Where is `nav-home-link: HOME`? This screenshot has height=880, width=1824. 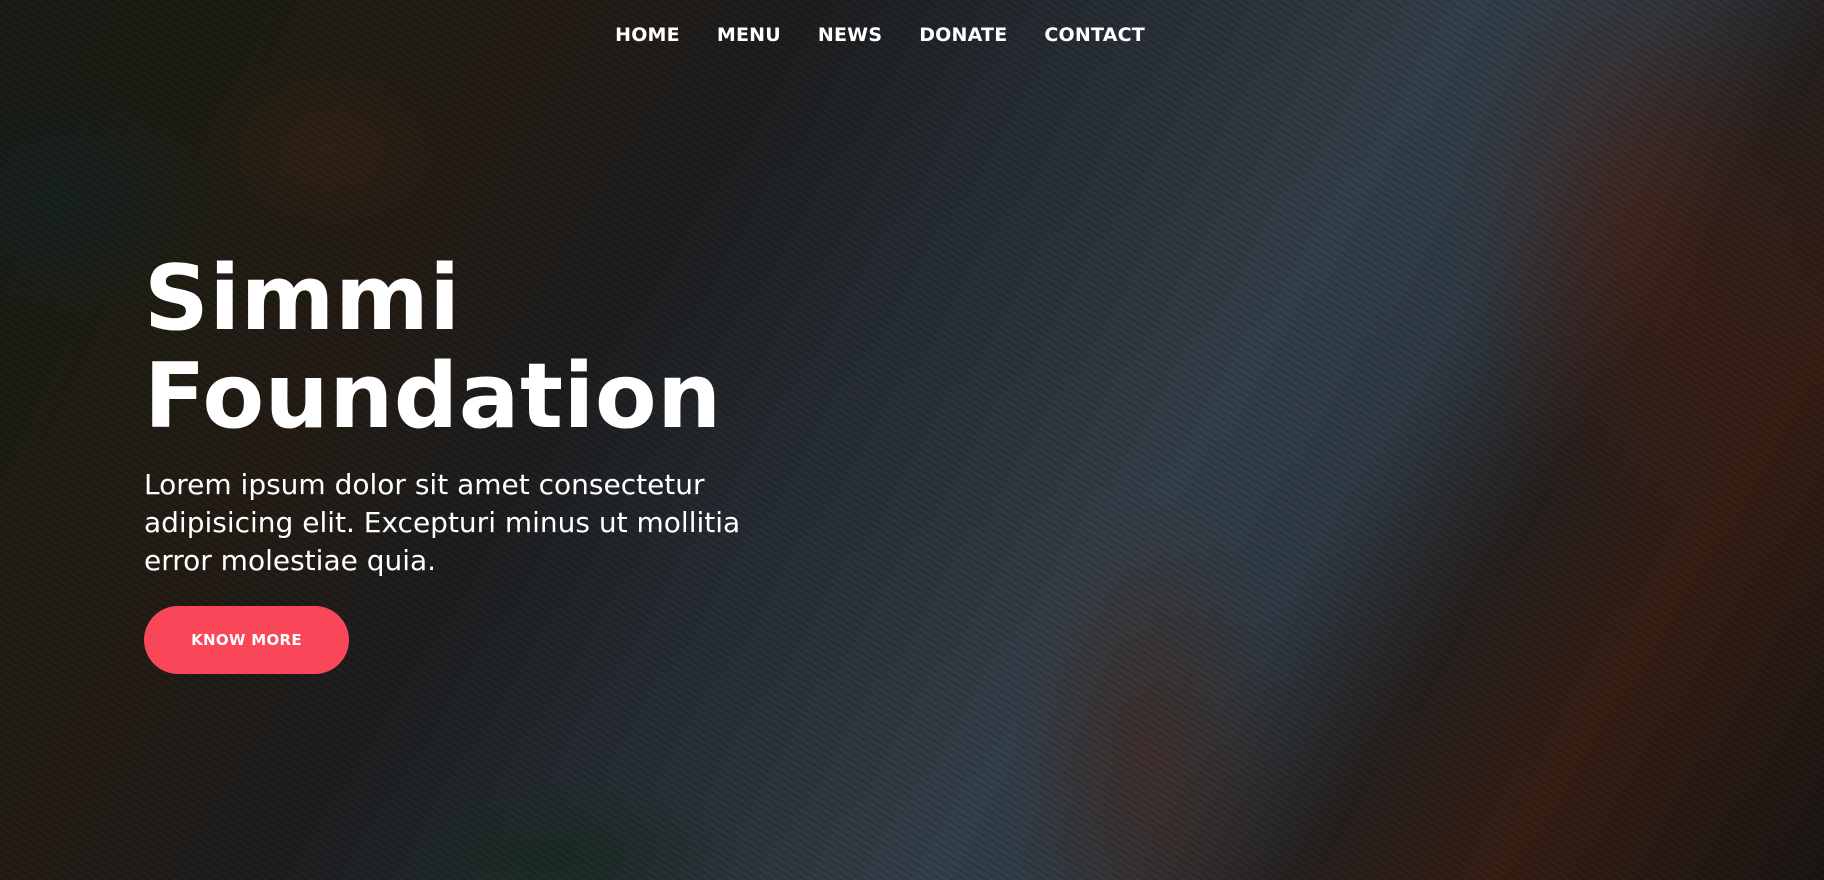 nav-home-link: HOME is located at coordinates (647, 35).